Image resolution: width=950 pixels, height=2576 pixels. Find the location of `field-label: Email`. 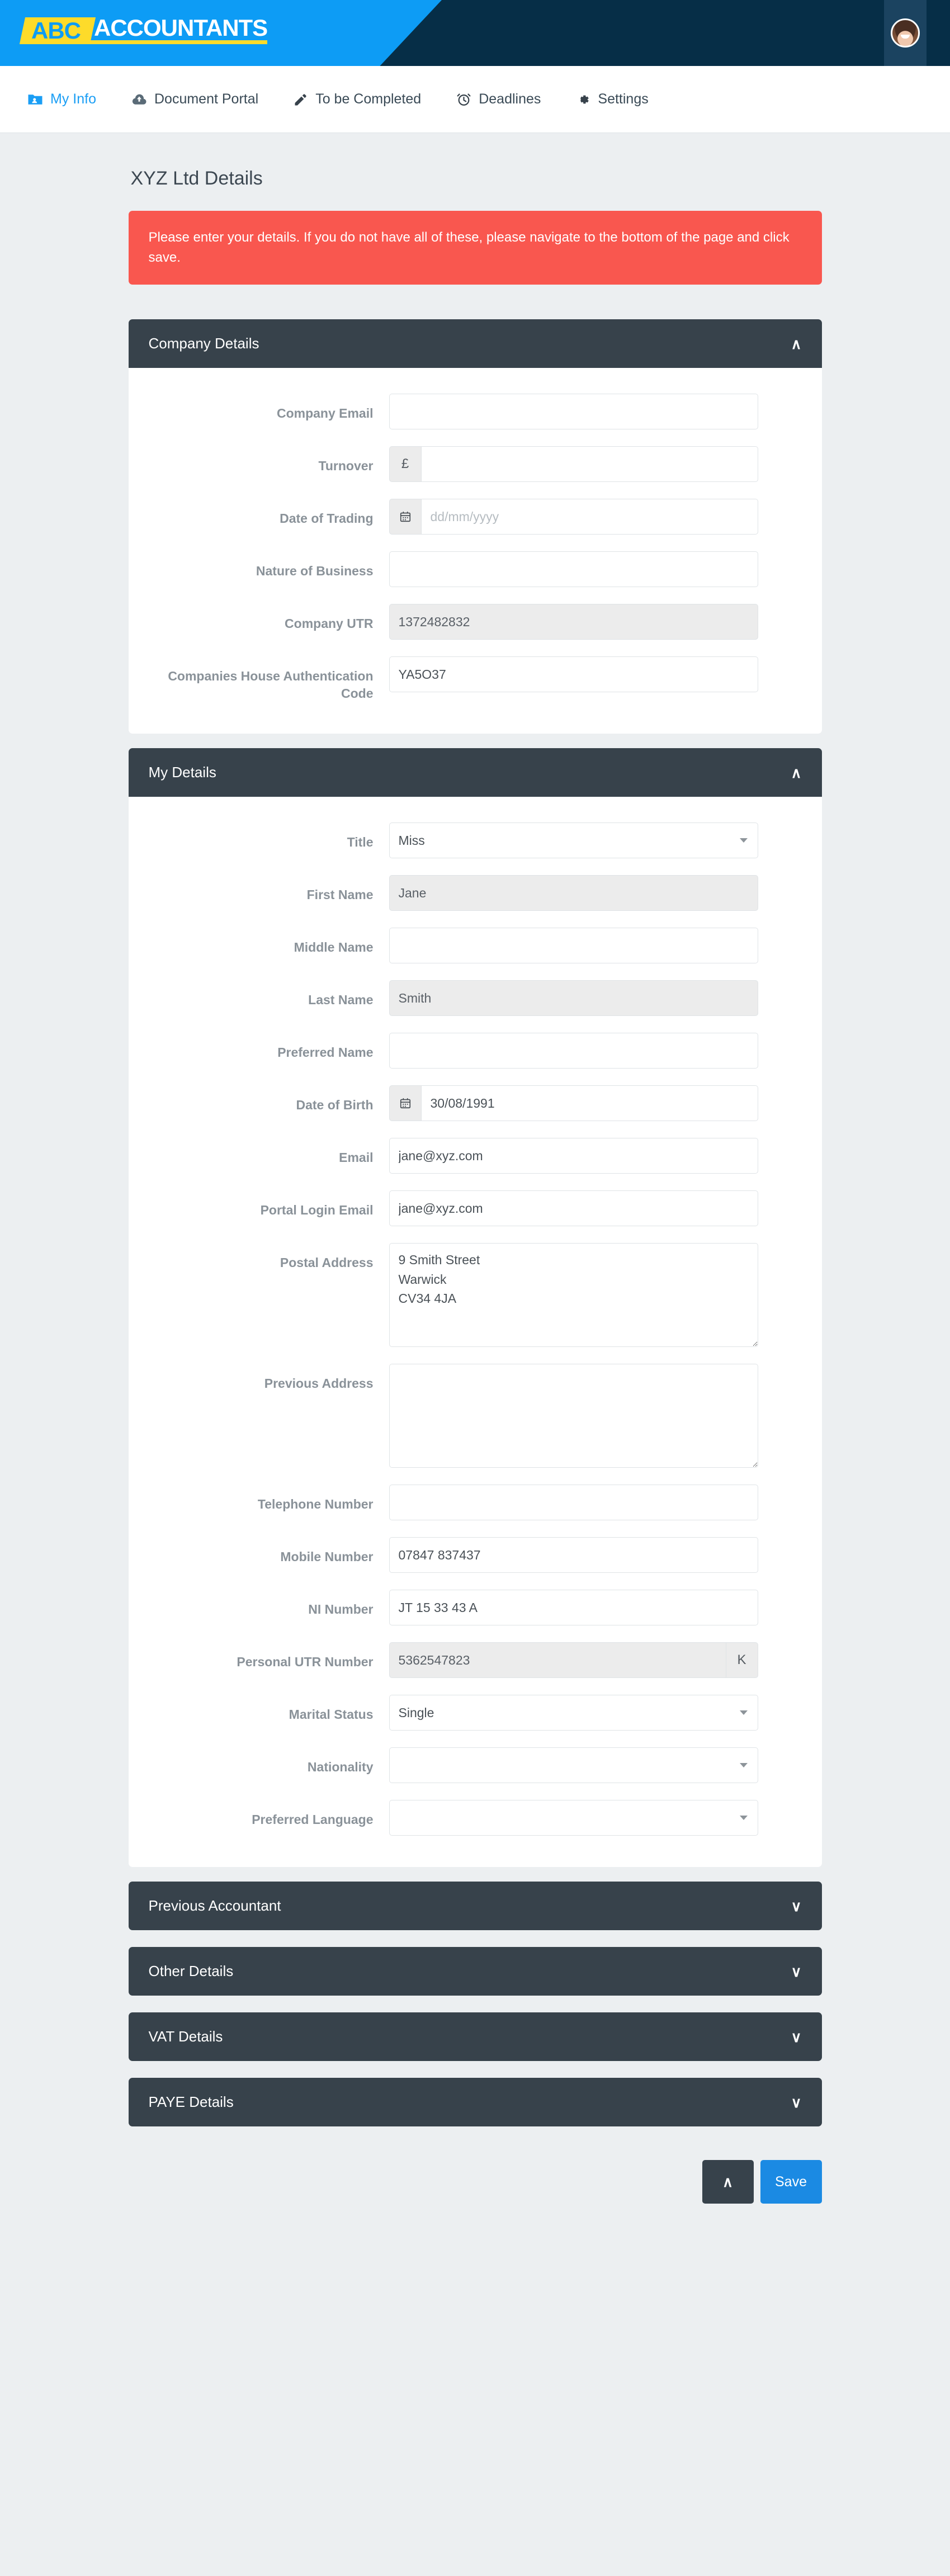

field-label: Email is located at coordinates (357, 1157).